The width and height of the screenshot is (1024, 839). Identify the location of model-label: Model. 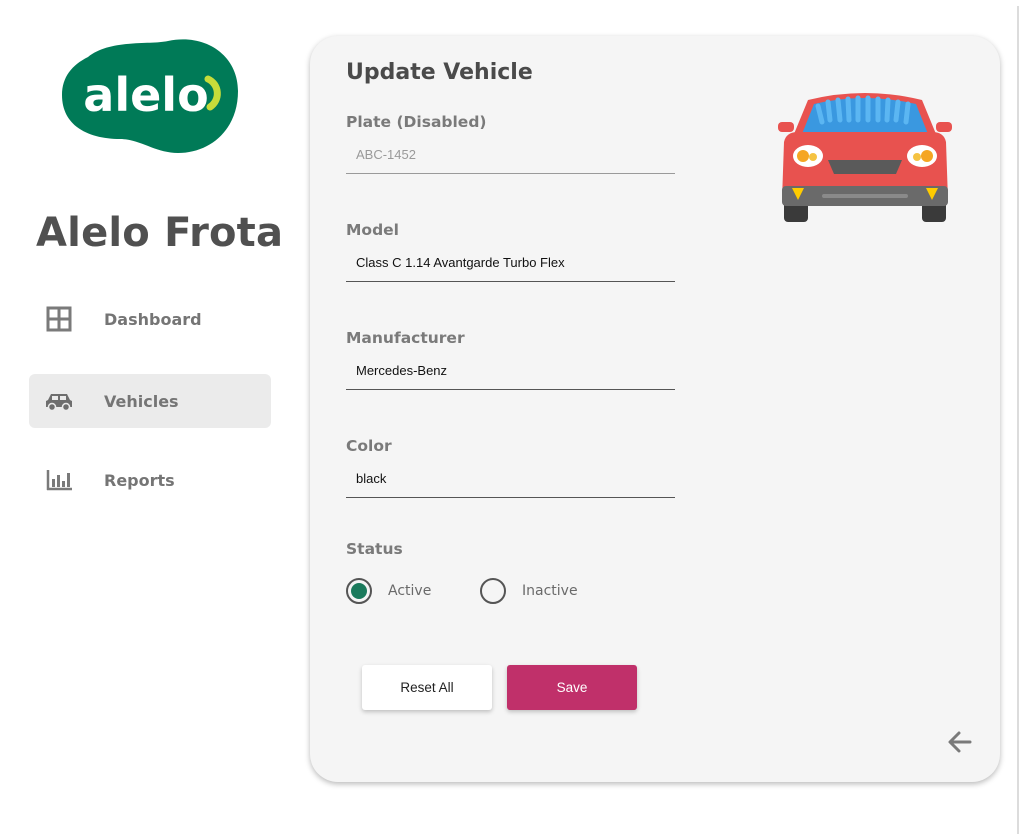
(372, 230).